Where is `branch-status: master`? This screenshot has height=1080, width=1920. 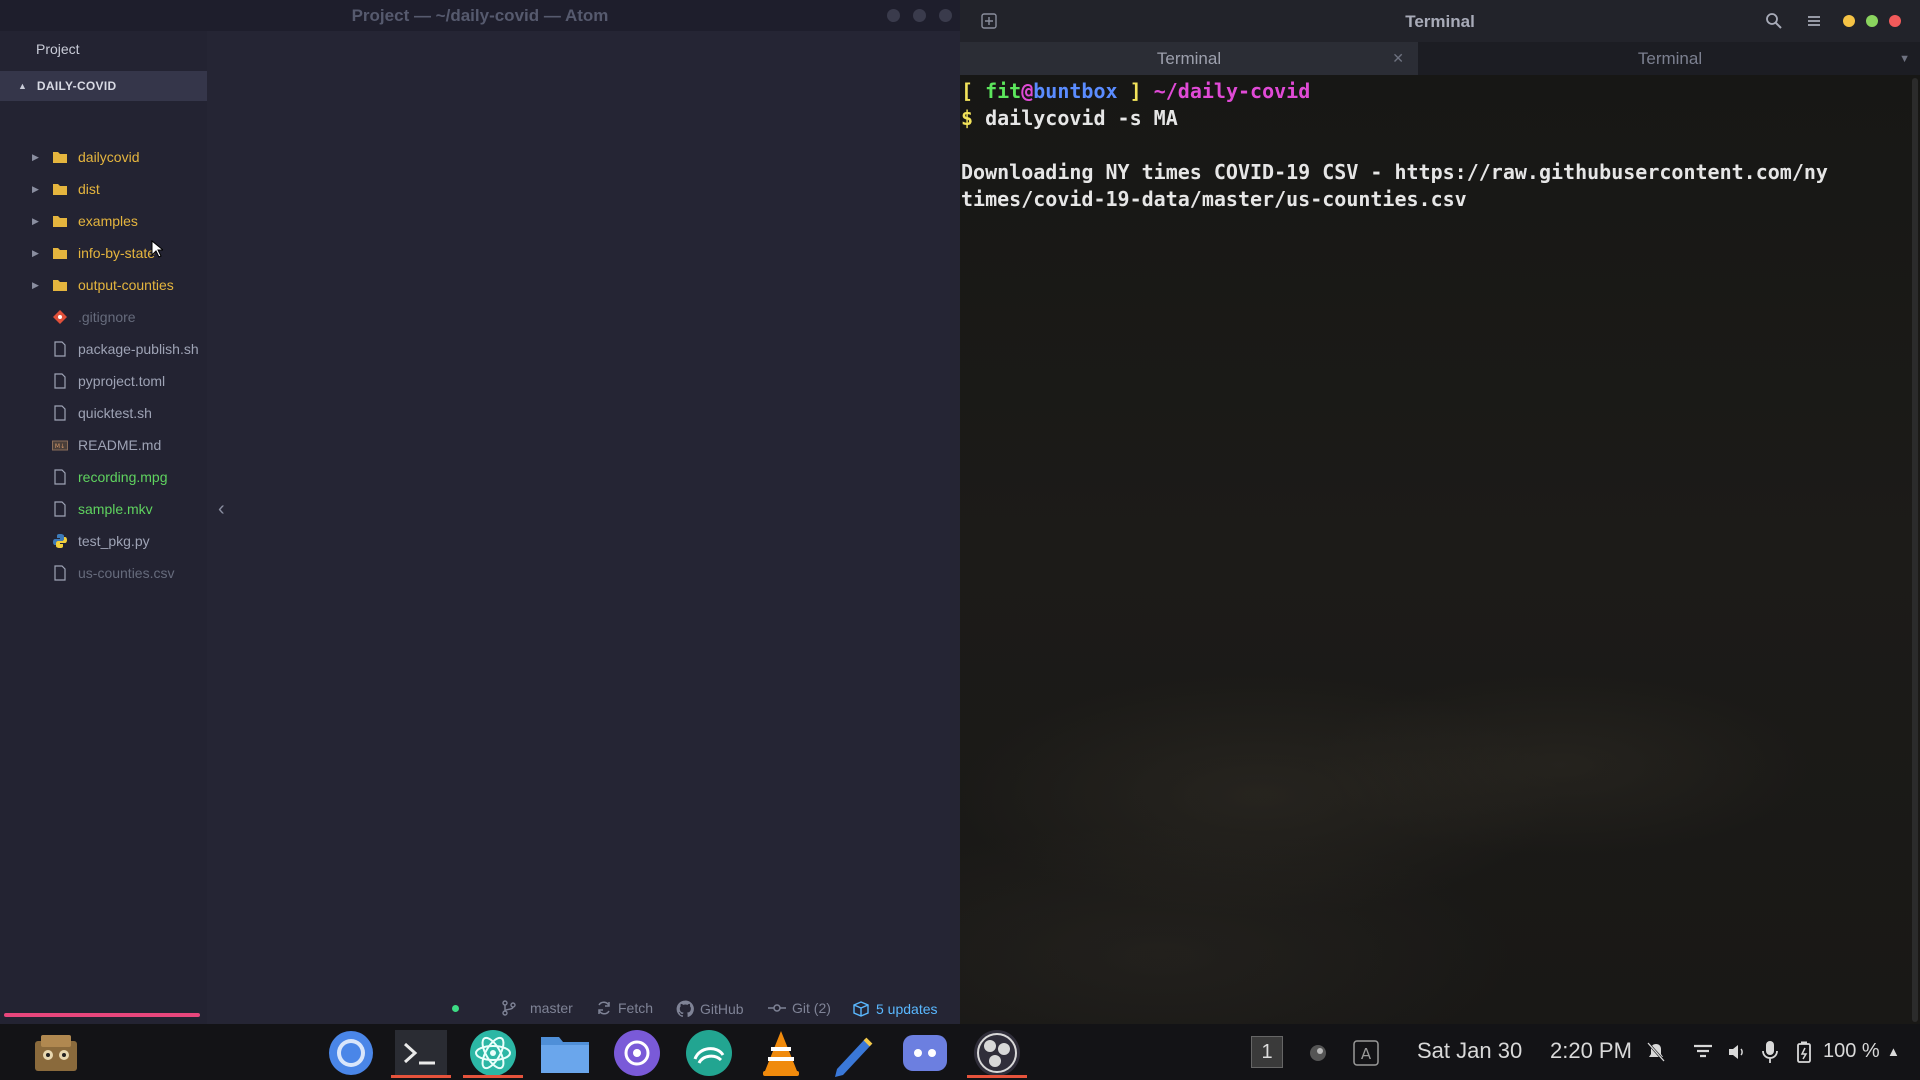
branch-status: master is located at coordinates (537, 1008).